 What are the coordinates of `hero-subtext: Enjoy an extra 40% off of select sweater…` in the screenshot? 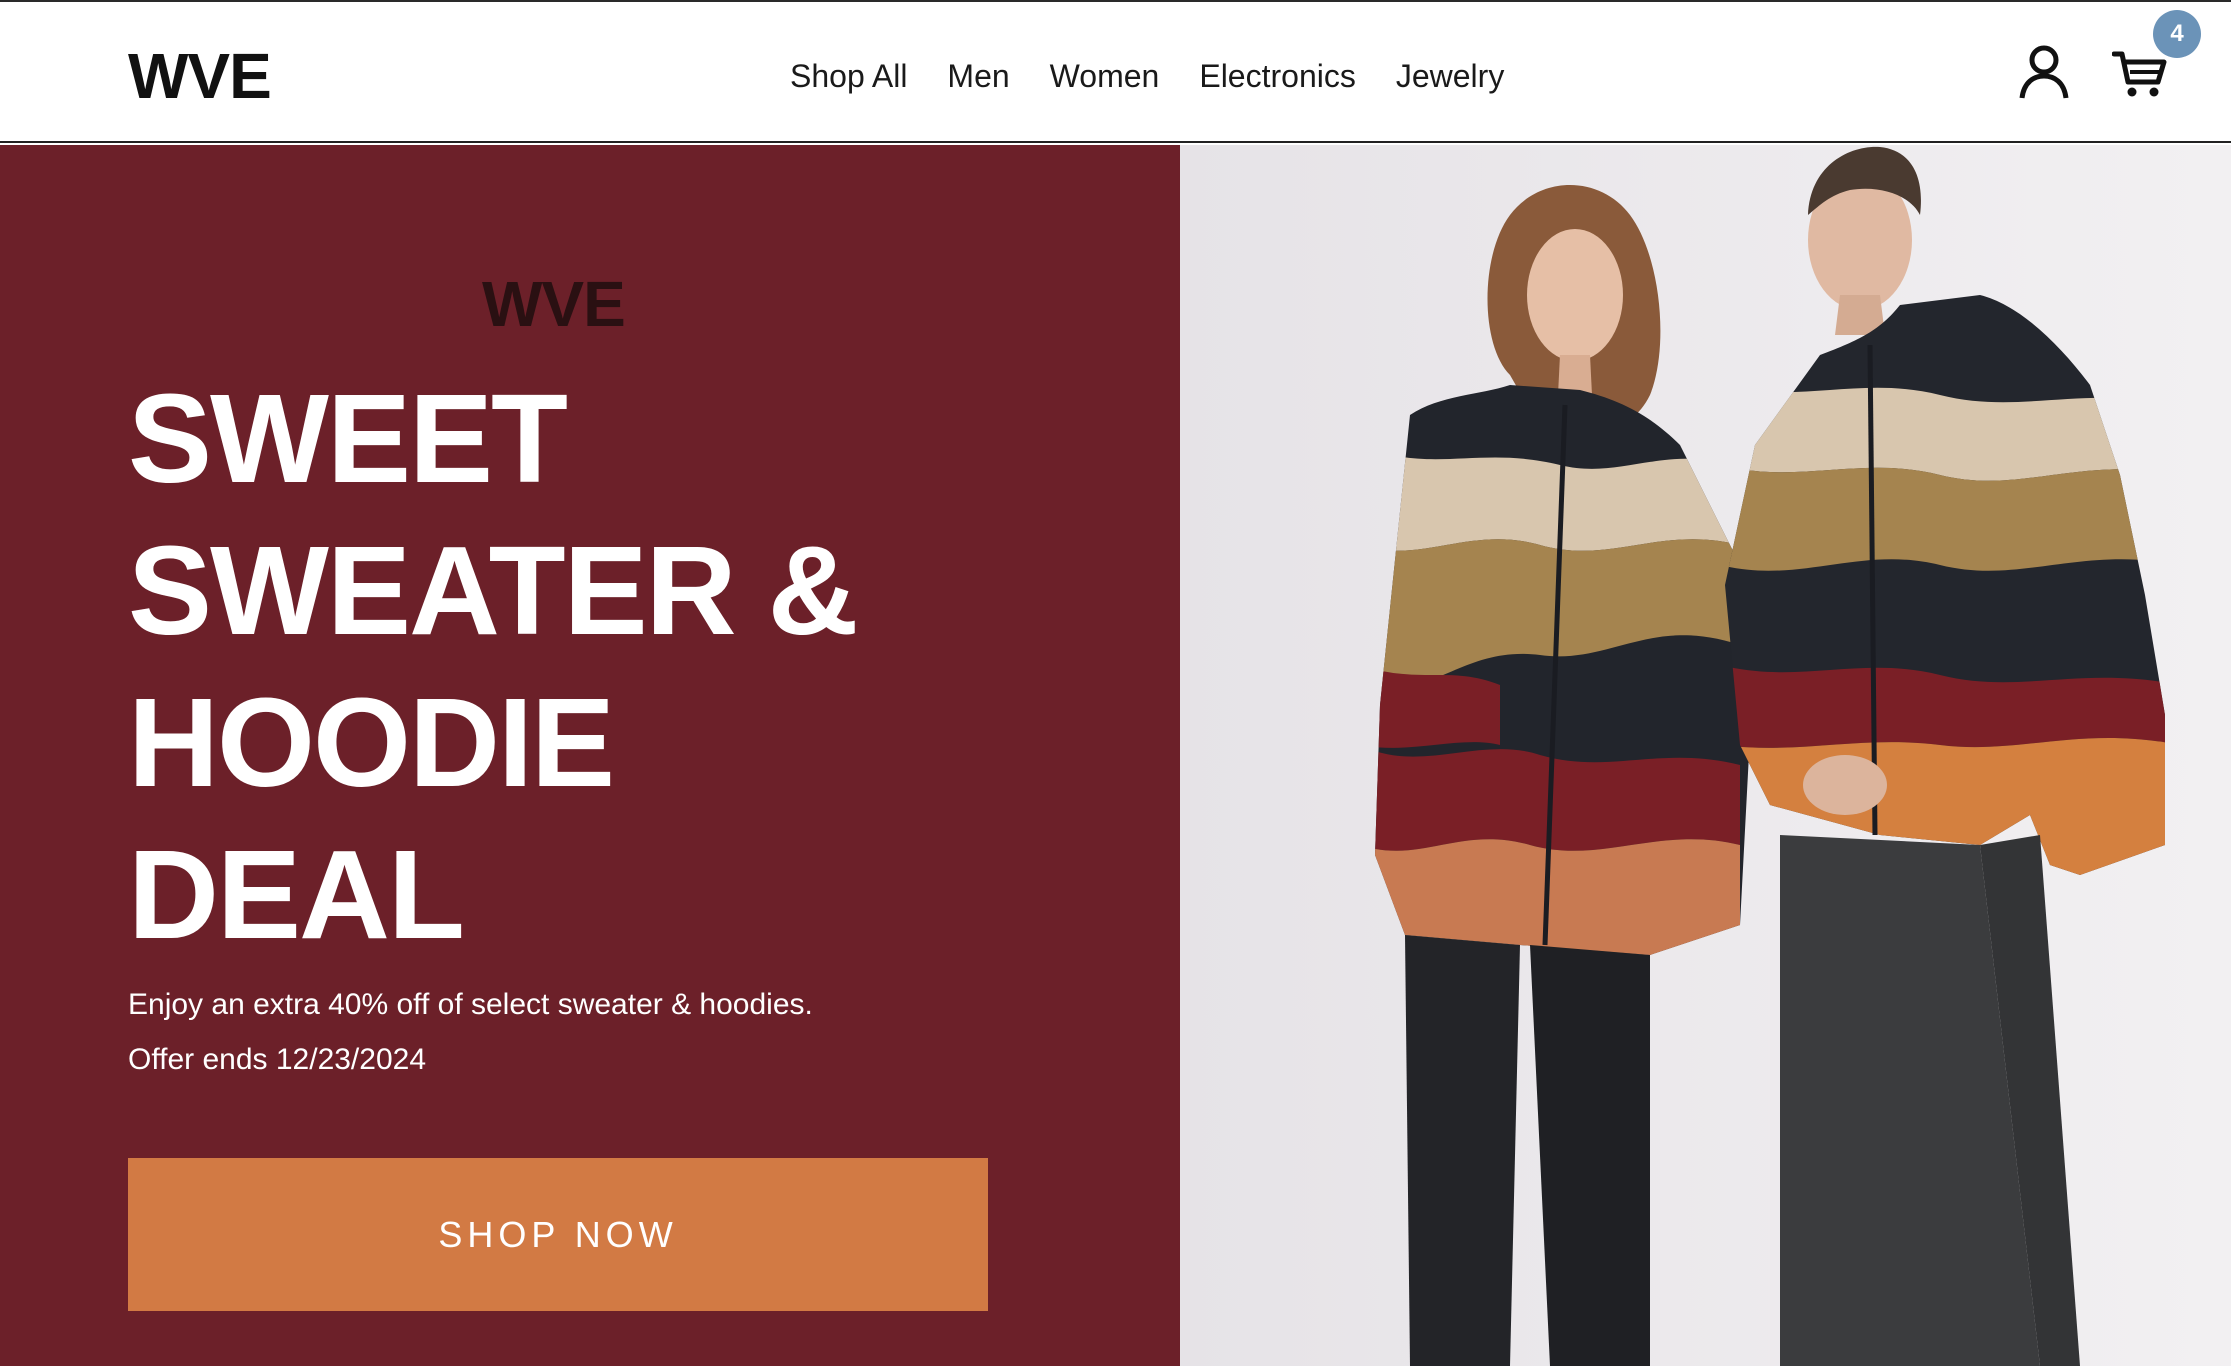 It's located at (470, 1032).